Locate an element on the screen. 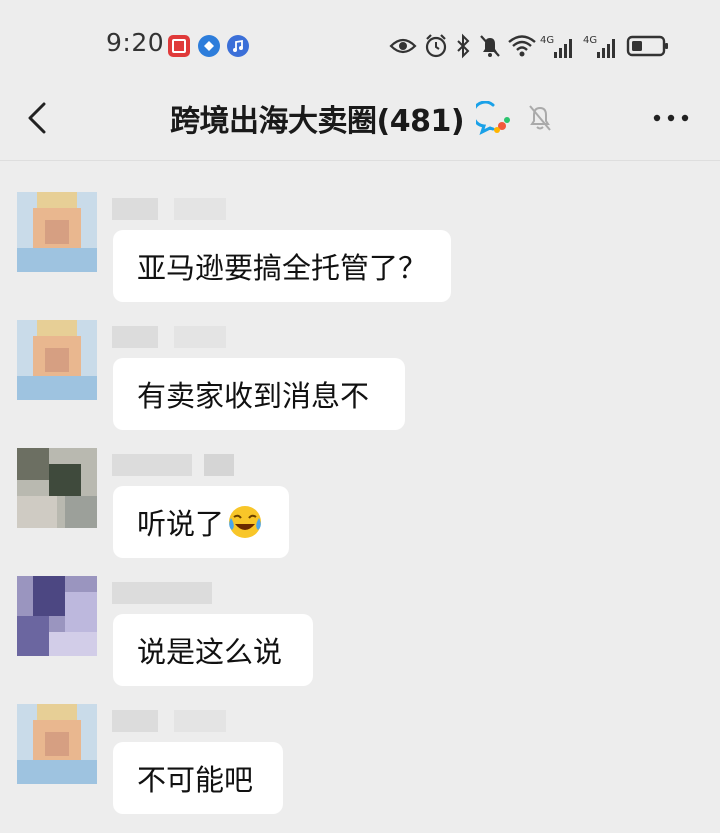 This screenshot has width=720, height=833. browser-app-icon is located at coordinates (209, 46).